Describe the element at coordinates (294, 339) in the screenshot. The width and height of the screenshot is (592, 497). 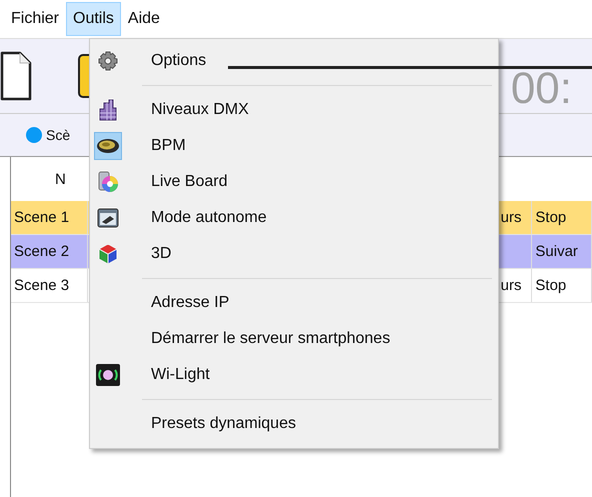
I see `menu-item: Démarrer le serveur smartphones` at that location.